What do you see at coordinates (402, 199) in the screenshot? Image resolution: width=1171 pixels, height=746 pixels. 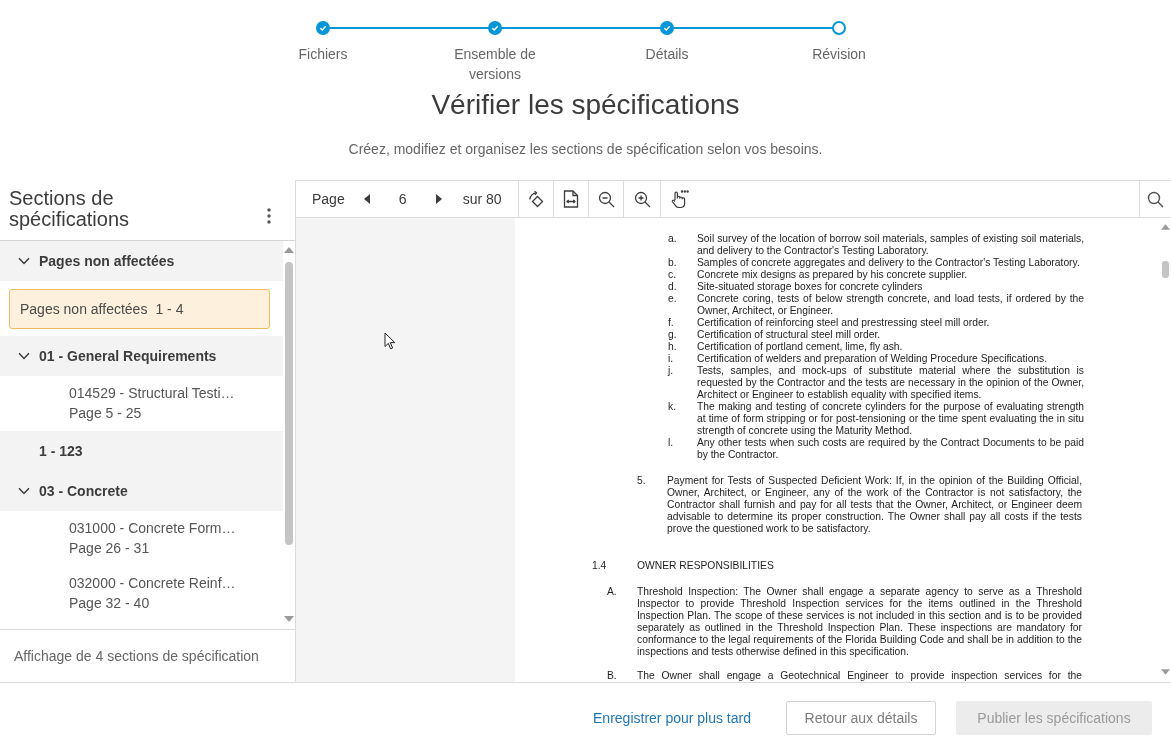 I see `page-number-field: 6` at bounding box center [402, 199].